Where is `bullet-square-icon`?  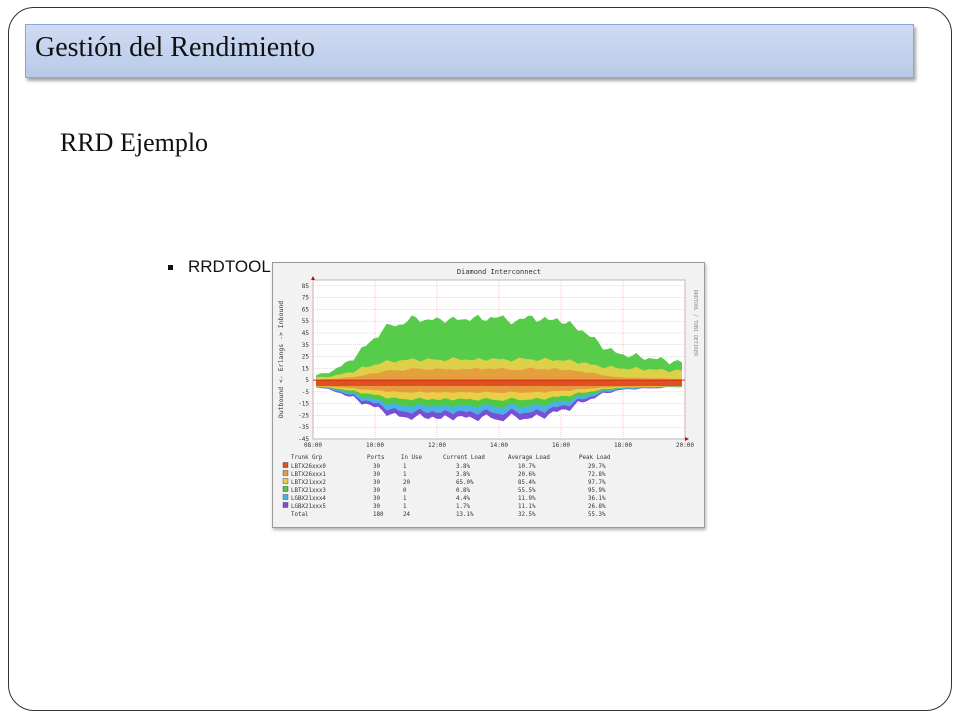 bullet-square-icon is located at coordinates (170, 267).